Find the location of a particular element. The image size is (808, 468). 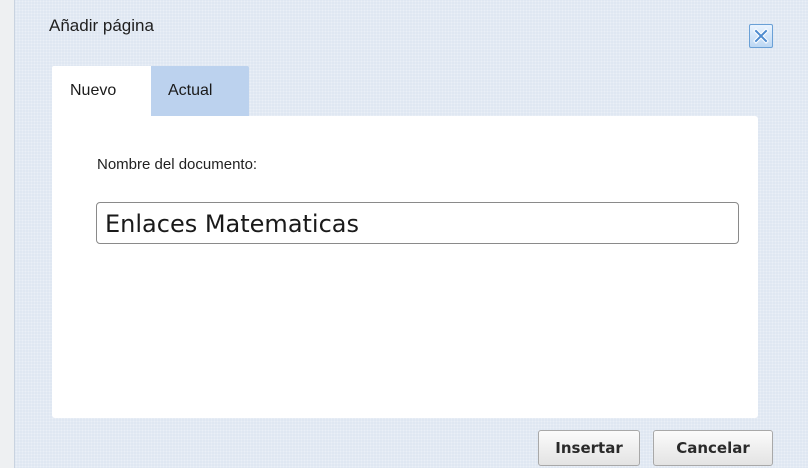

tab-actual-label: Actual is located at coordinates (190, 90).